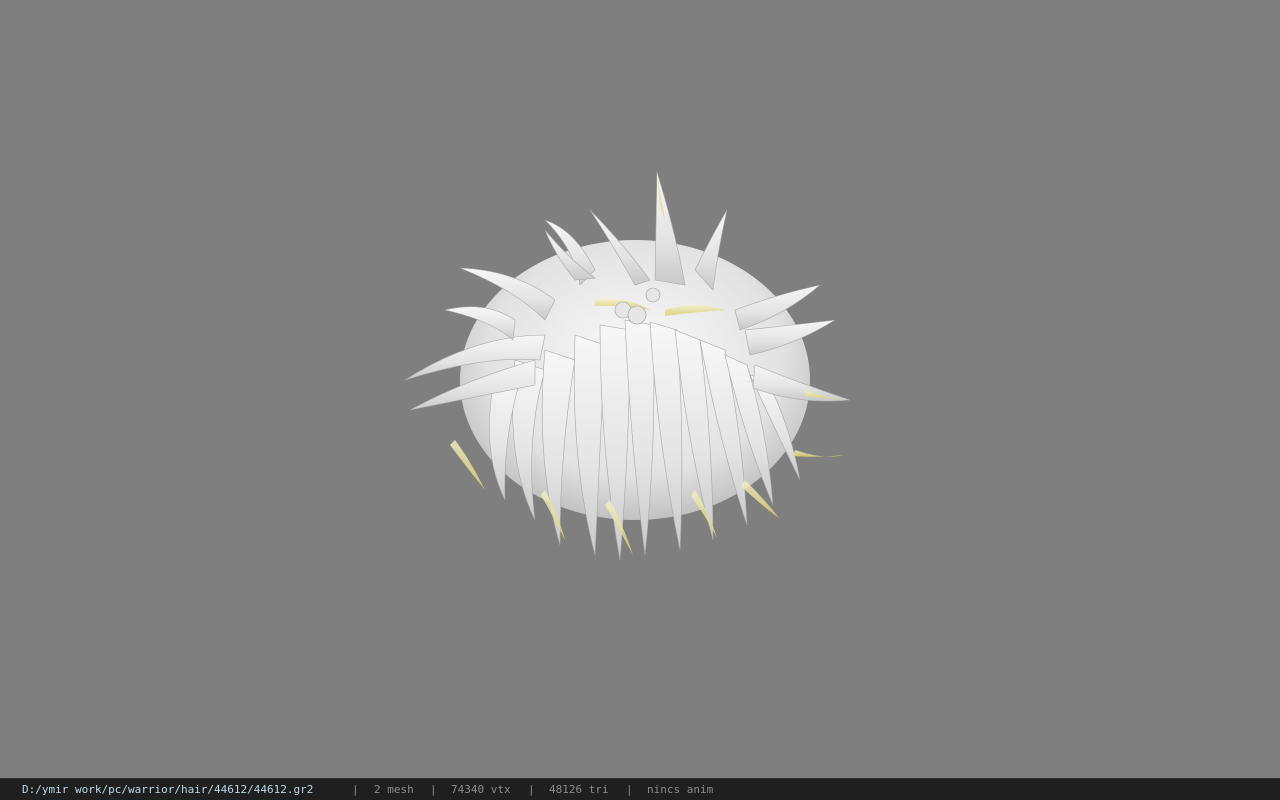 This screenshot has width=1280, height=800. Describe the element at coordinates (579, 789) in the screenshot. I see `triangle-count: 48126 tri` at that location.